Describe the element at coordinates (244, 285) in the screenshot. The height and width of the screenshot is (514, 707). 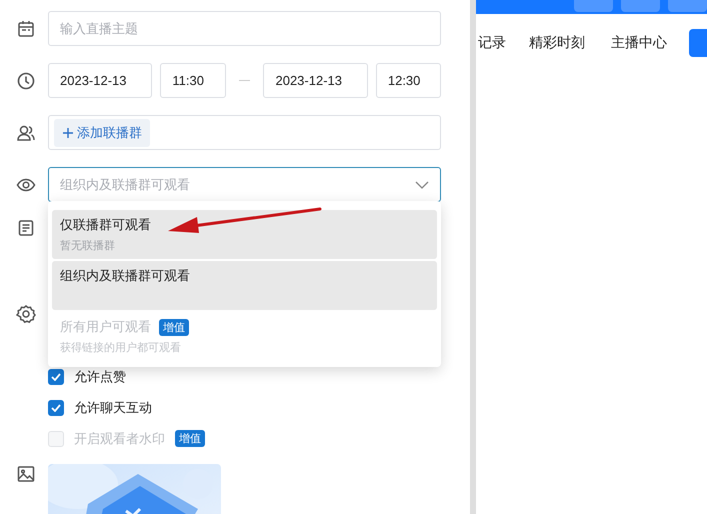
I see `menu-option: 组织内及联播群可观看` at that location.